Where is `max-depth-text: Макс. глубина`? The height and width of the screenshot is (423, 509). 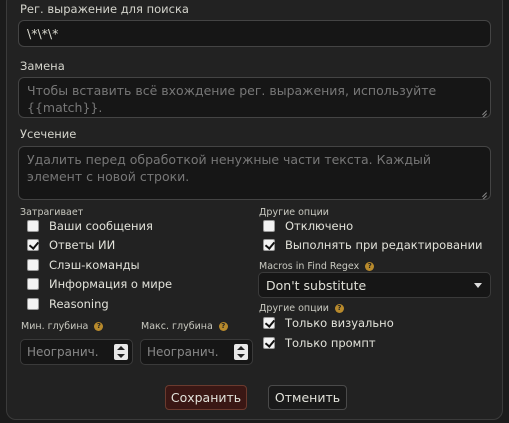
max-depth-text: Макс. глубина is located at coordinates (177, 326).